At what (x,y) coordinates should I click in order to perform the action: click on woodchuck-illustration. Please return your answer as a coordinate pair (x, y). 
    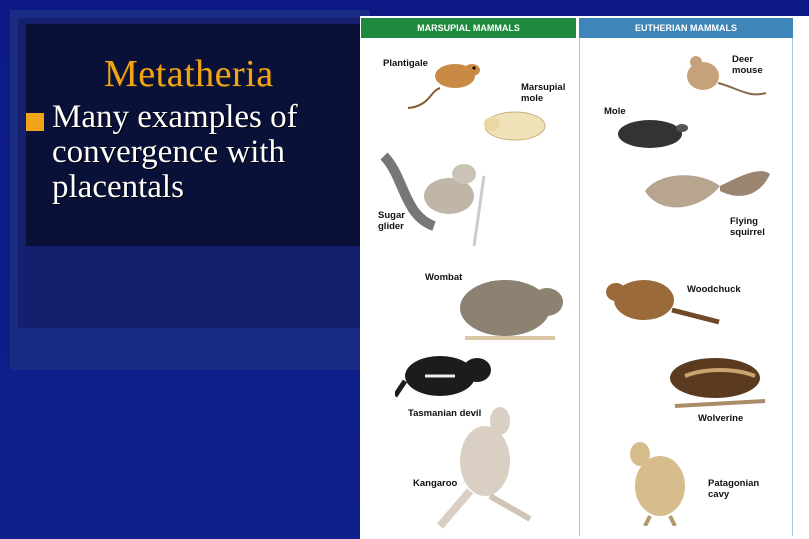
    Looking at the image, I should click on (664, 302).